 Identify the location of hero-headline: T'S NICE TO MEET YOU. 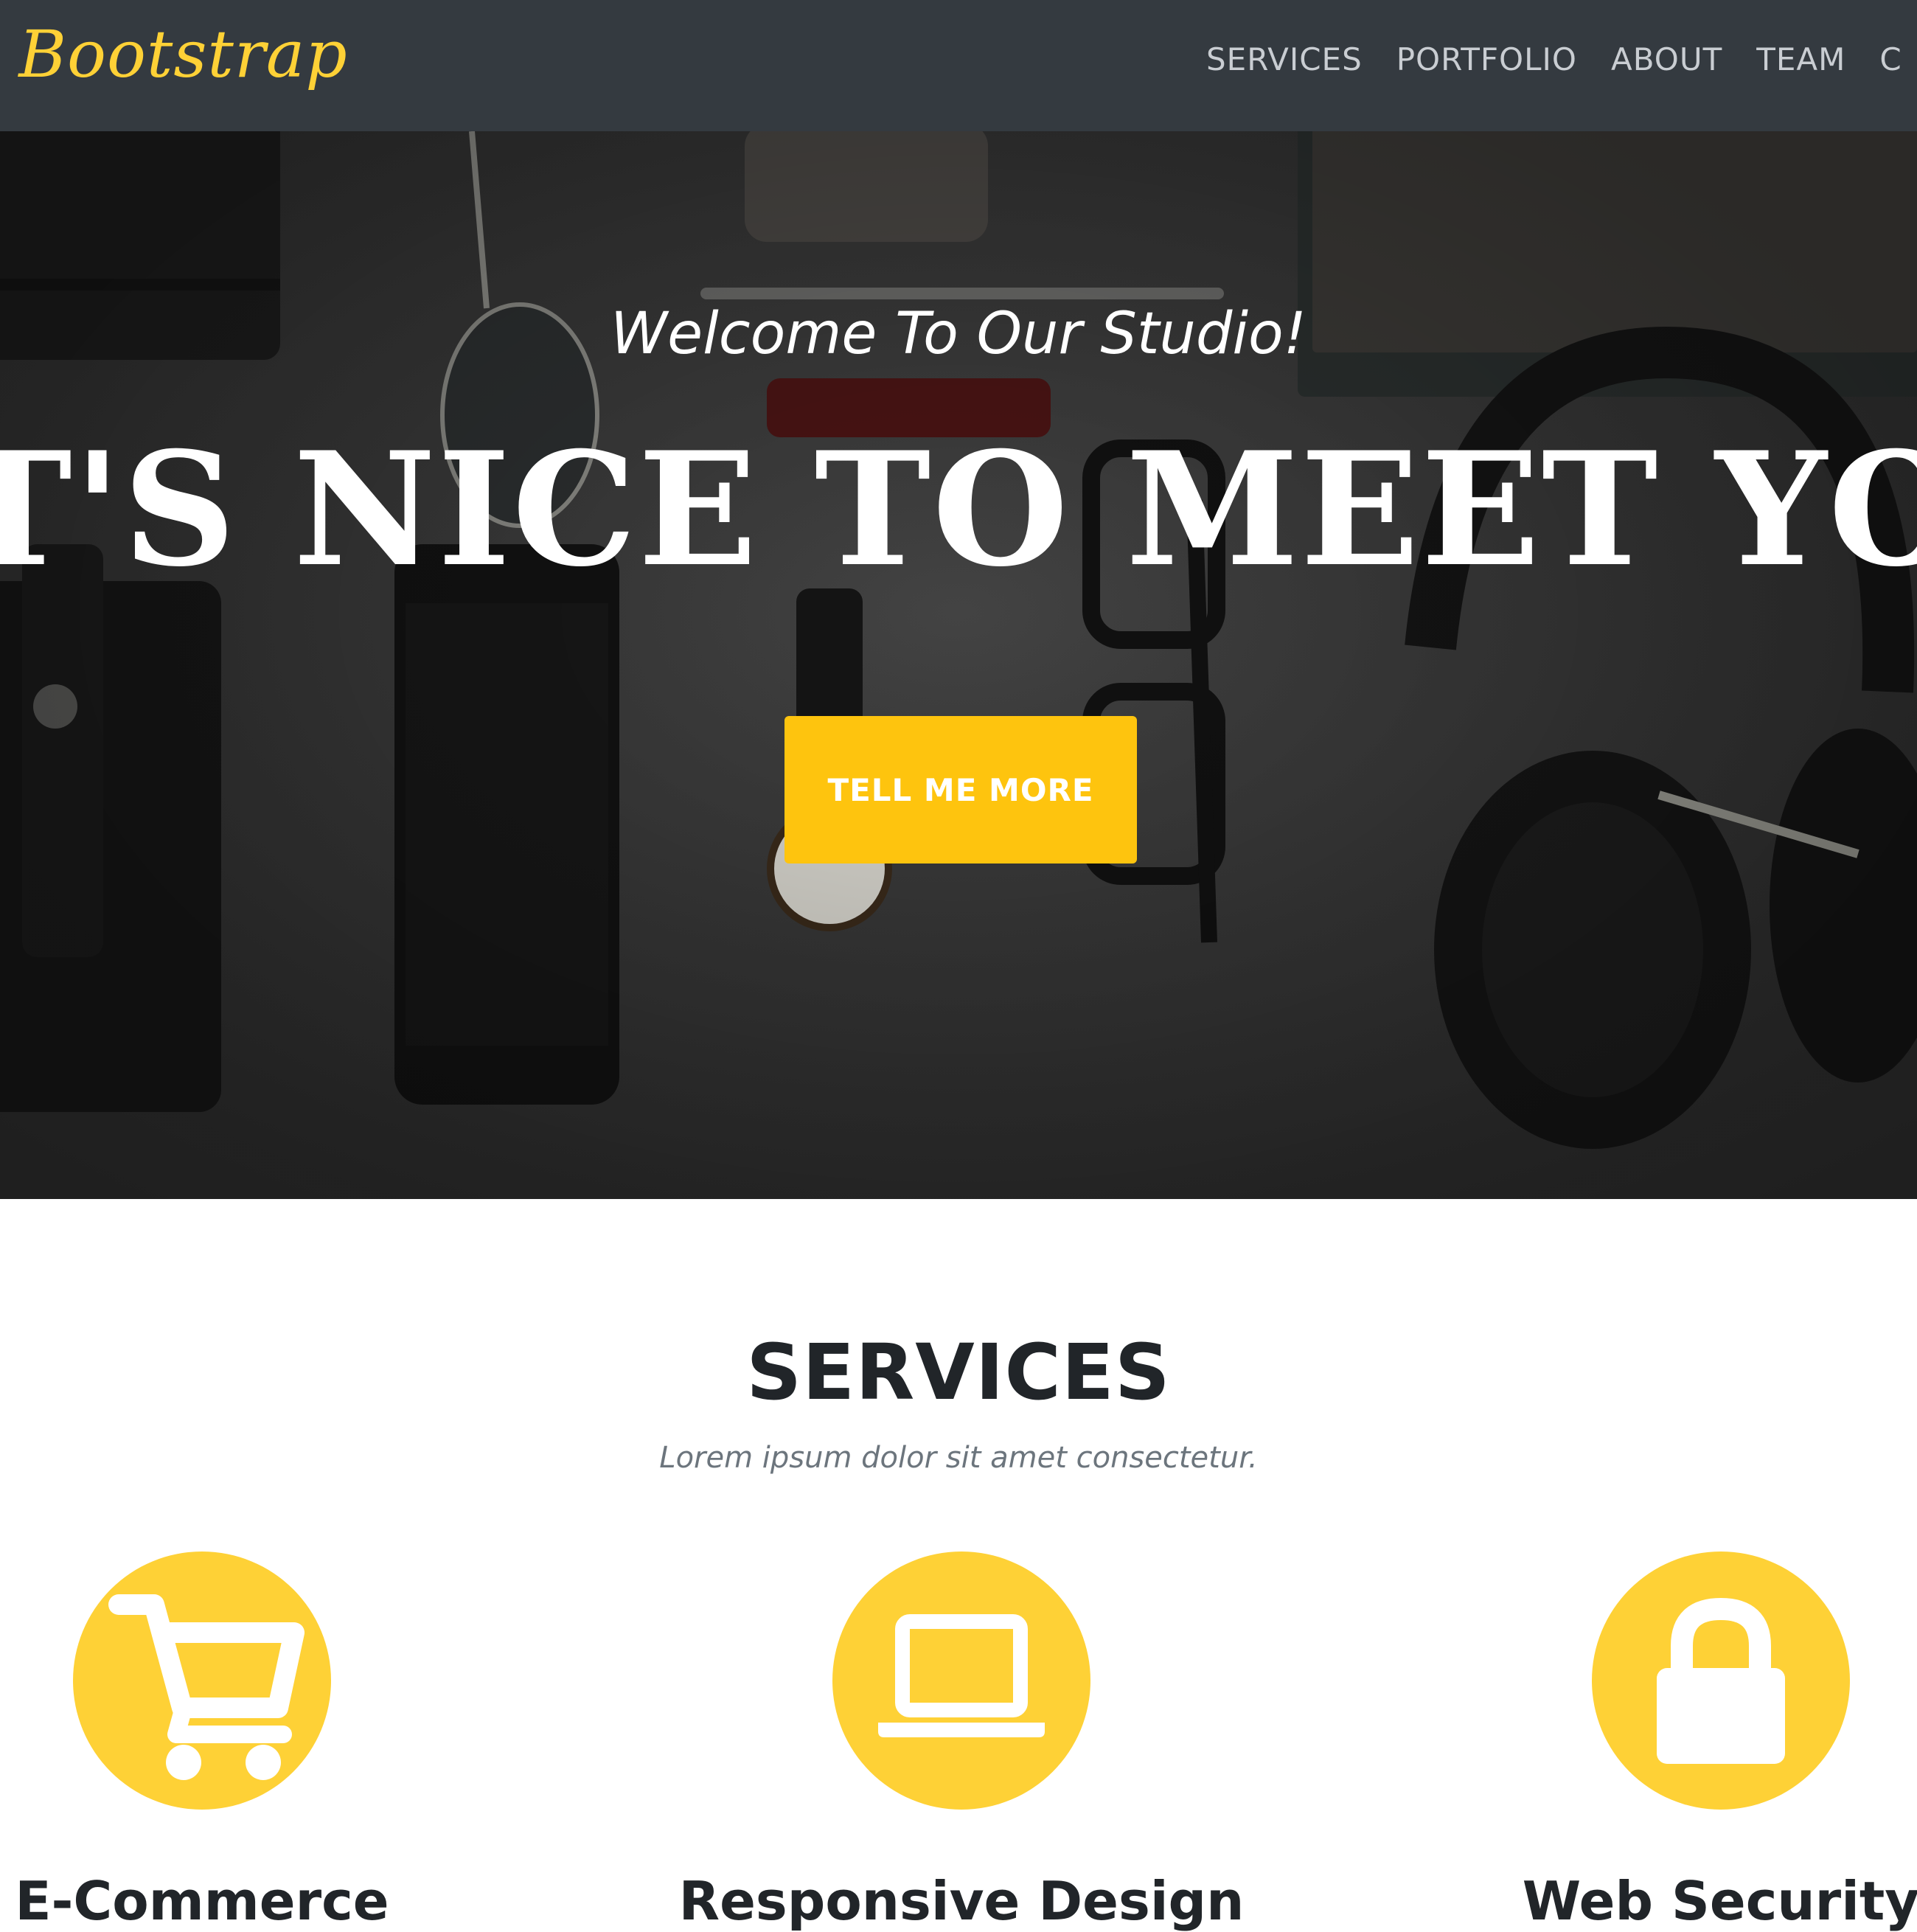
(958, 509).